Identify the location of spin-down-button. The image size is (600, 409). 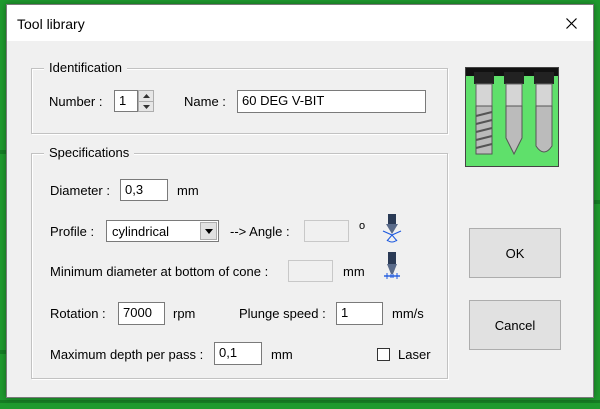
(146, 106).